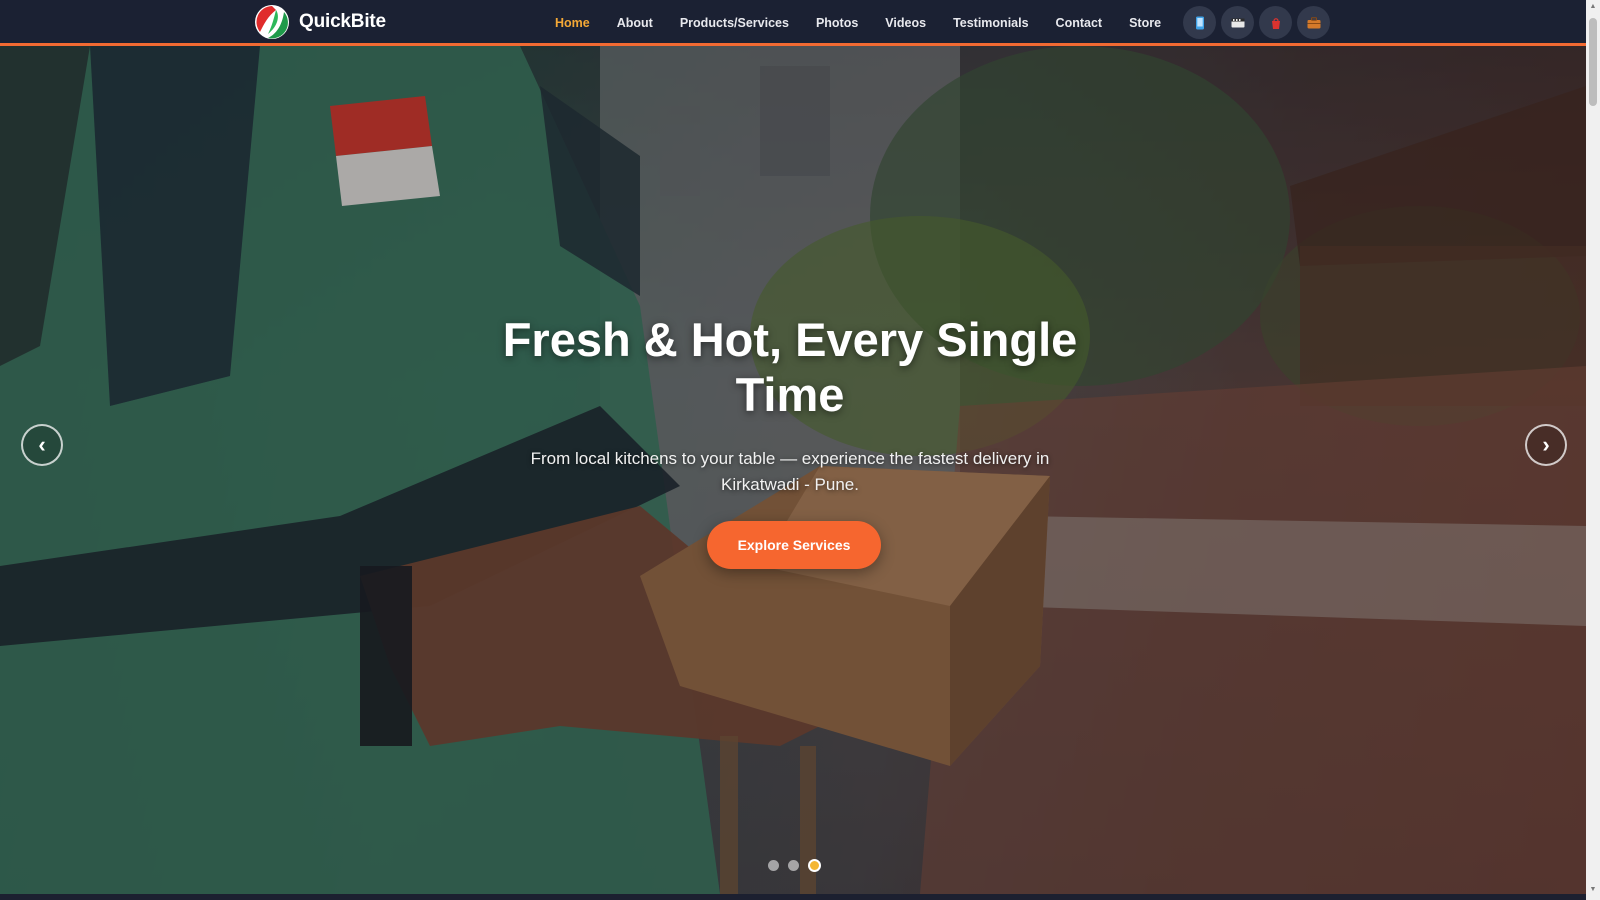 The width and height of the screenshot is (1600, 900). I want to click on scroll-down-arrow-icon: ▼, so click(1593, 890).